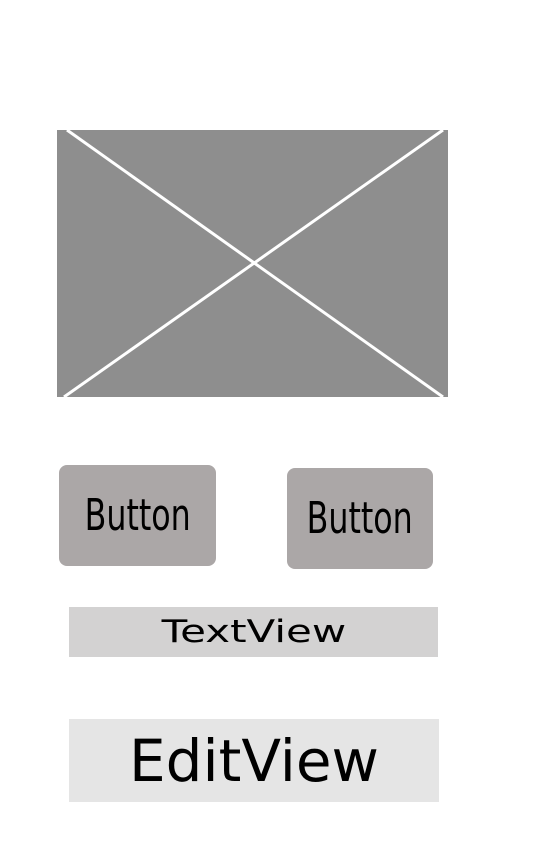 The image size is (540, 864). I want to click on editview-text: EditView, so click(254, 760).